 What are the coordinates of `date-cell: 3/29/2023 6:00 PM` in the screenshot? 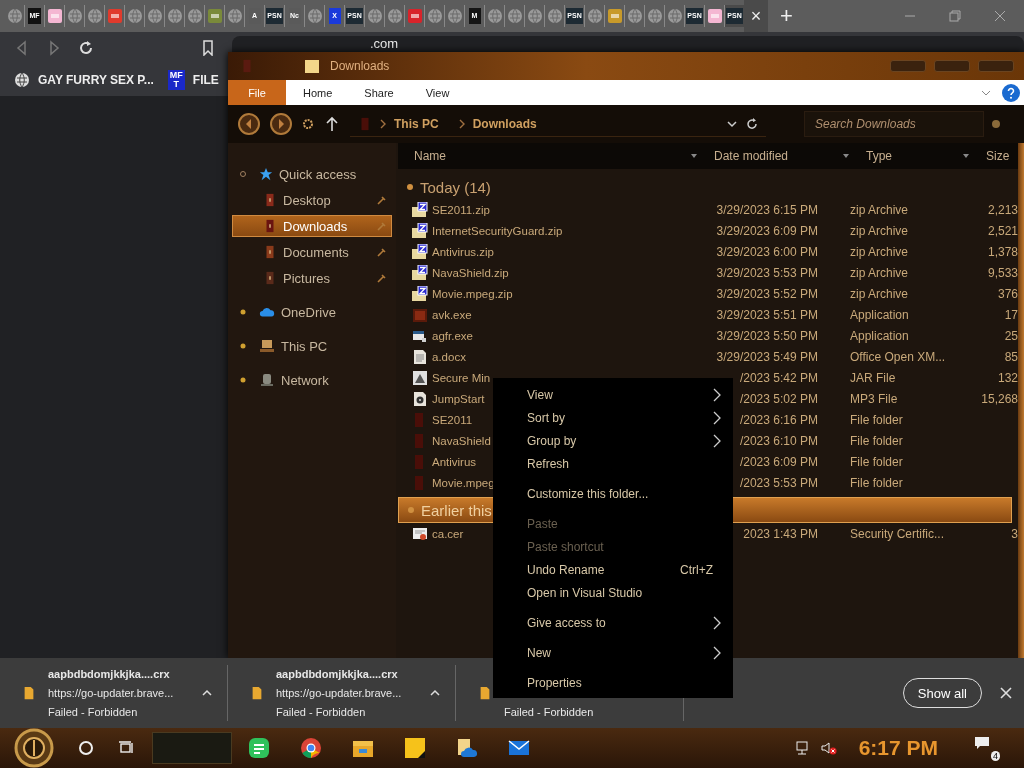 It's located at (767, 251).